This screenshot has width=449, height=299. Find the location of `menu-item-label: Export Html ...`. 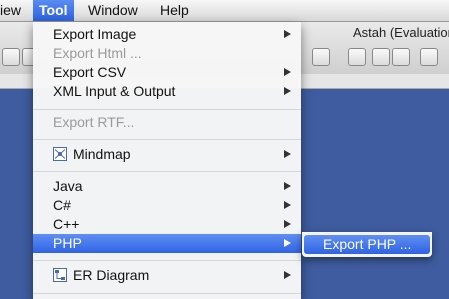

menu-item-label: Export Html ... is located at coordinates (97, 53).